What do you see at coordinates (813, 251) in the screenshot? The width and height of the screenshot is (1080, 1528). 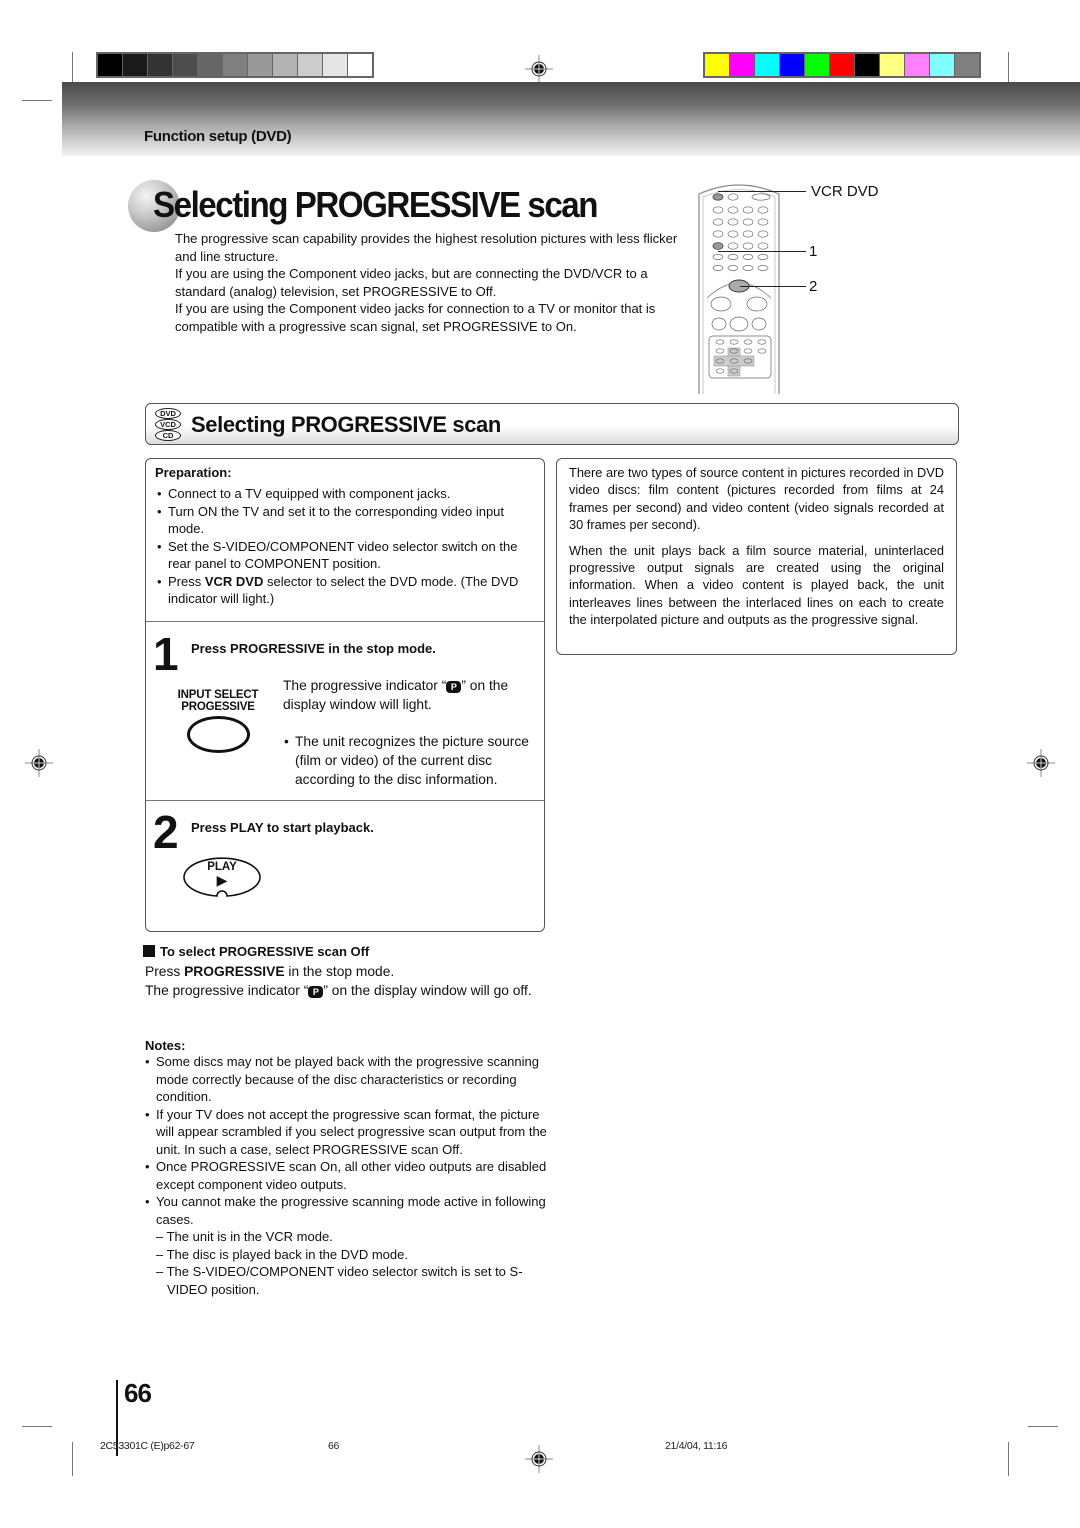 I see `callout-step-1: 1` at bounding box center [813, 251].